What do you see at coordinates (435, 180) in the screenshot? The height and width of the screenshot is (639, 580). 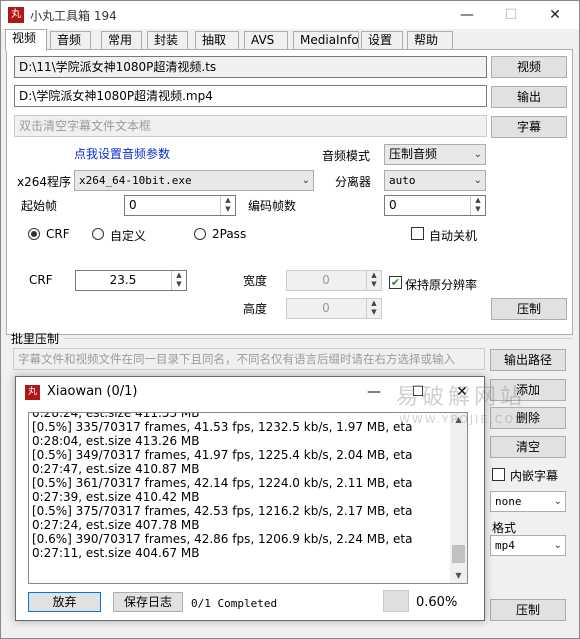 I see `splitter-select: auto ⌄` at bounding box center [435, 180].